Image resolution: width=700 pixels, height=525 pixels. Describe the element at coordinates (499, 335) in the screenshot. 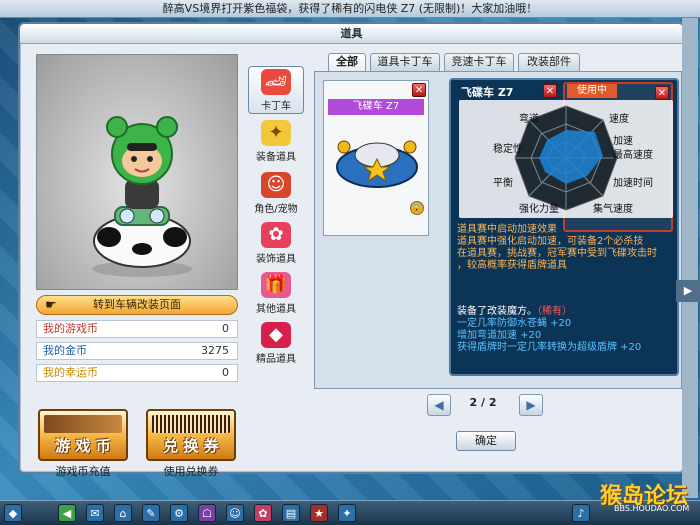

I see `mod-line: 增加弯道加速 +20` at that location.